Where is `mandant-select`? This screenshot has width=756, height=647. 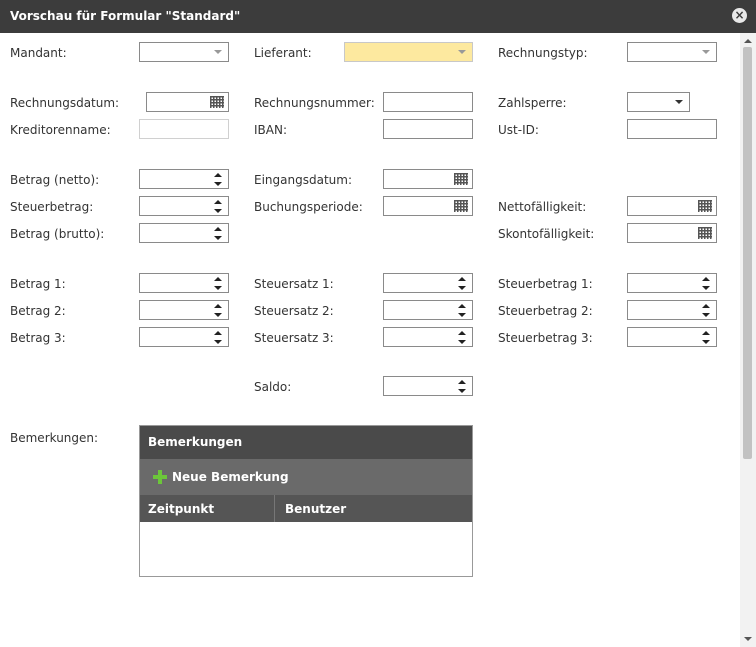
mandant-select is located at coordinates (184, 52).